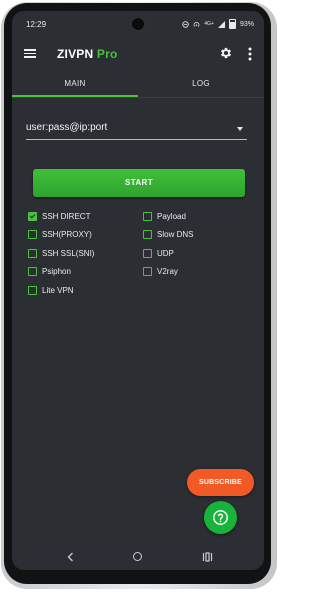 Image resolution: width=320 pixels, height=592 pixels. Describe the element at coordinates (68, 253) in the screenshot. I see `option-label: SSH SSL(SNI)` at that location.